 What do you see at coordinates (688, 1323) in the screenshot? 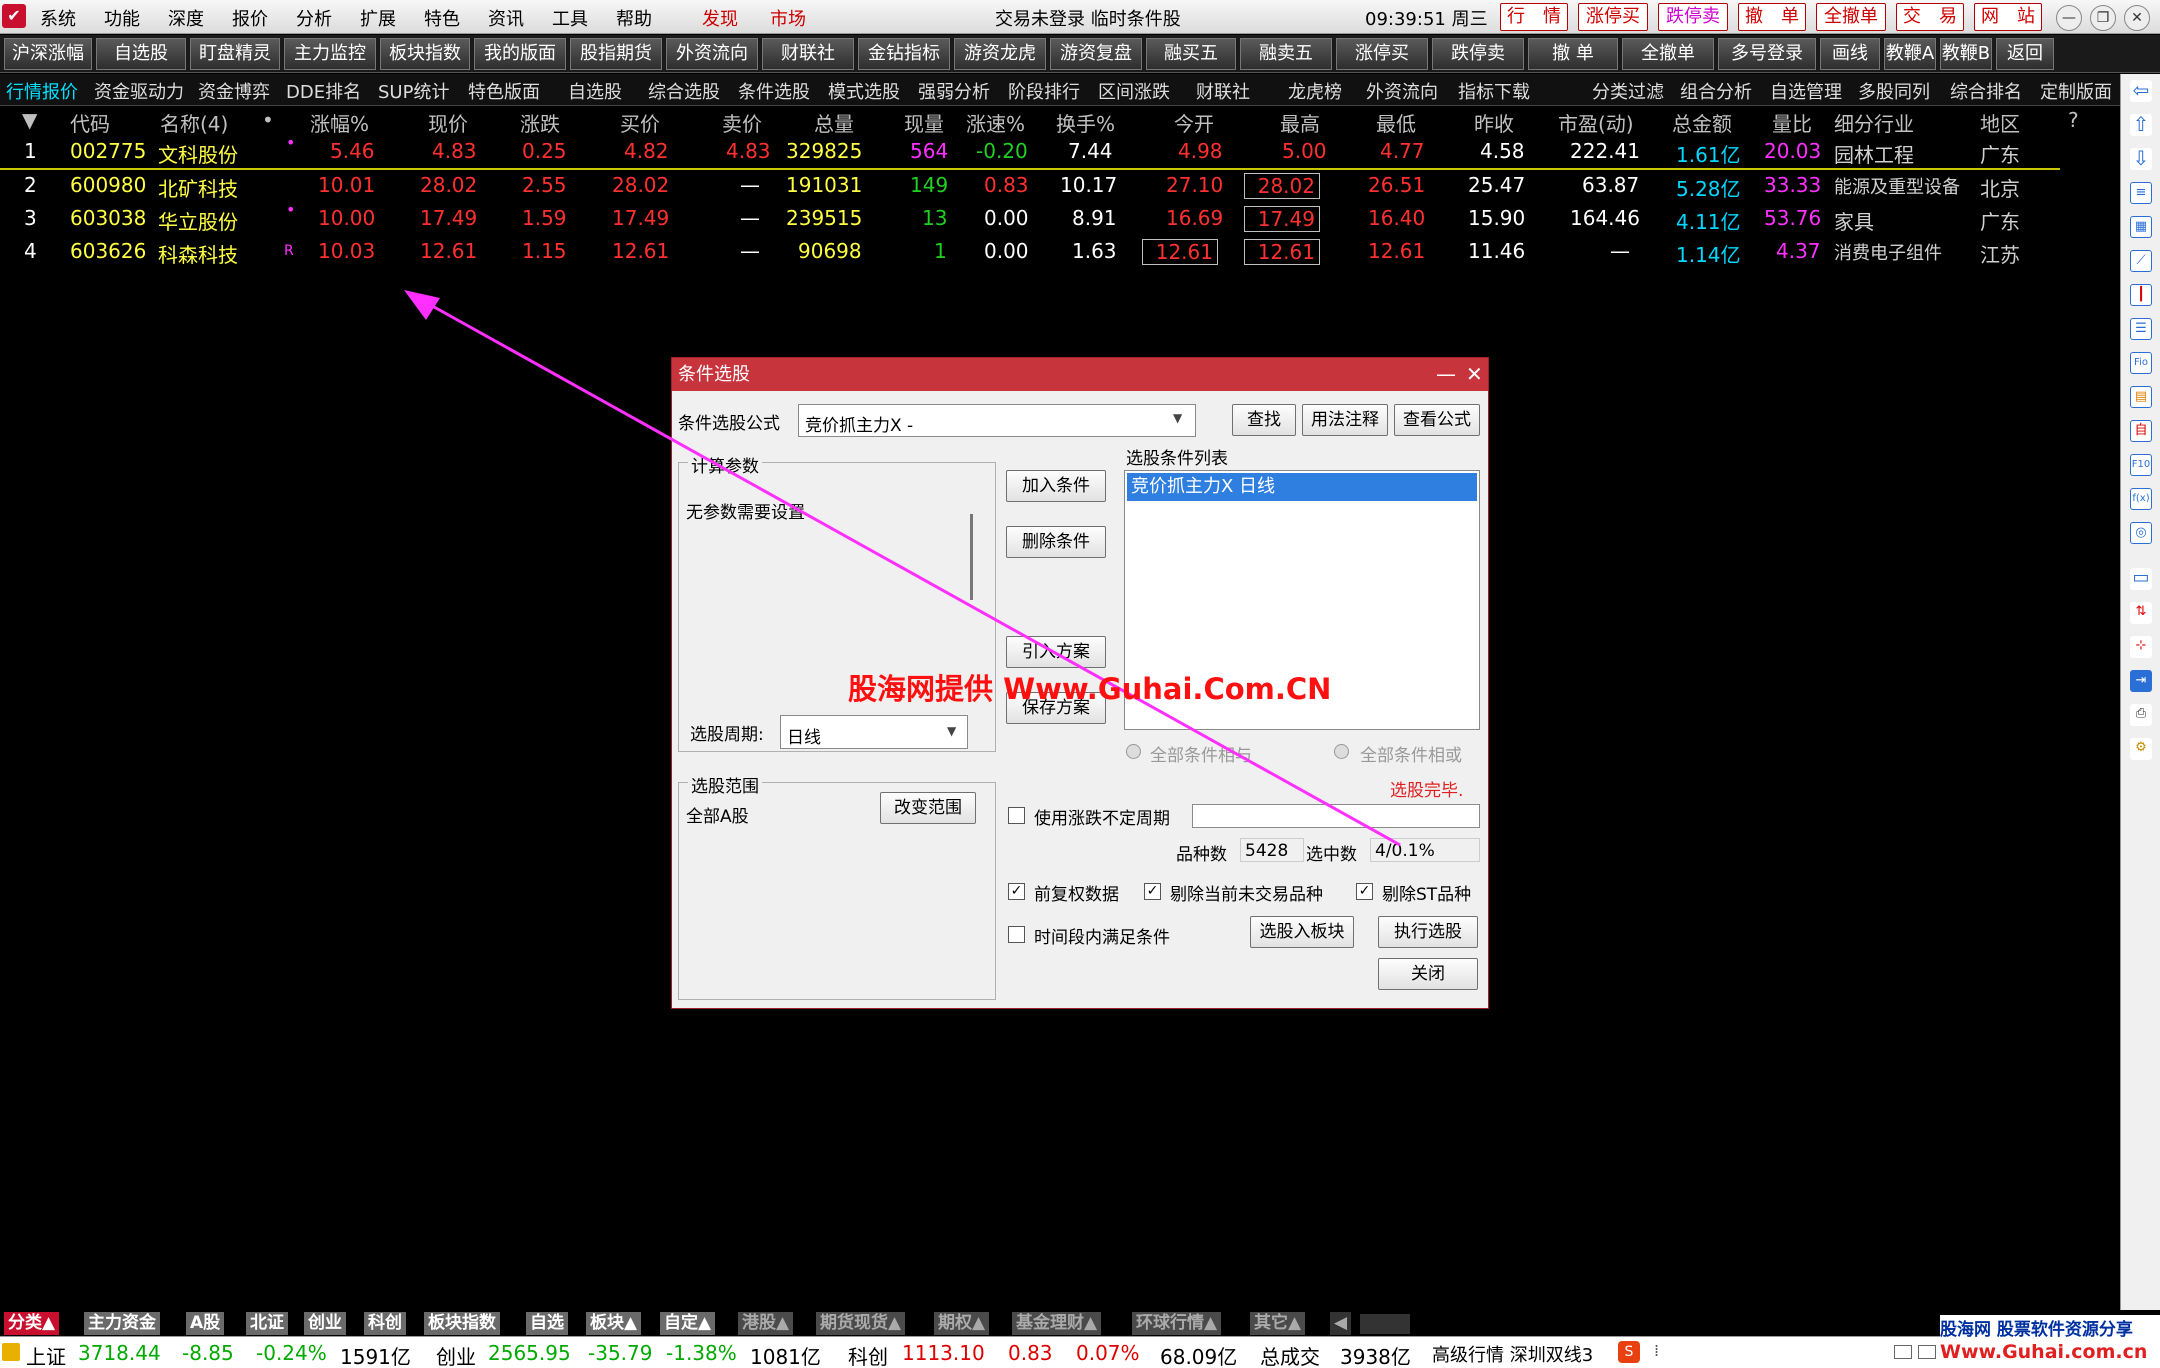
I see `category-tab: 自定▲` at bounding box center [688, 1323].